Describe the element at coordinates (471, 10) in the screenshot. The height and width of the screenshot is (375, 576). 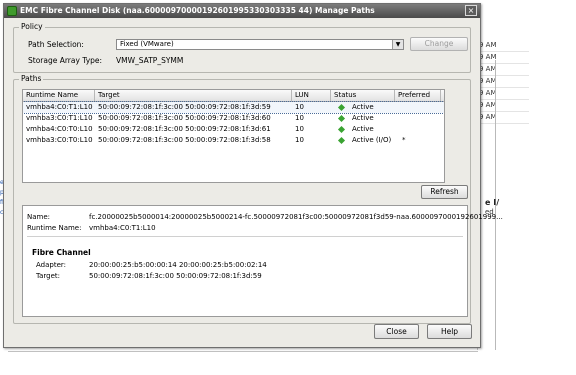
I see `close-icon: ×` at that location.